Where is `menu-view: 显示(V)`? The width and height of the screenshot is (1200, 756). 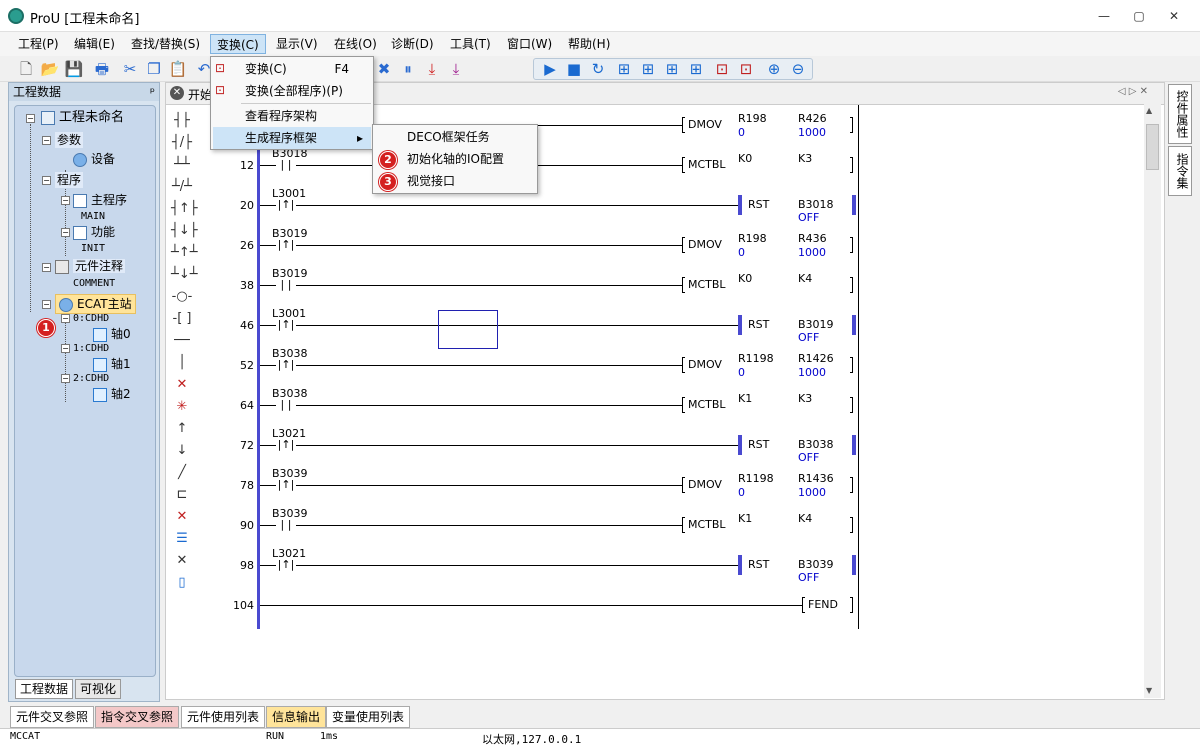 menu-view: 显示(V) is located at coordinates (297, 44).